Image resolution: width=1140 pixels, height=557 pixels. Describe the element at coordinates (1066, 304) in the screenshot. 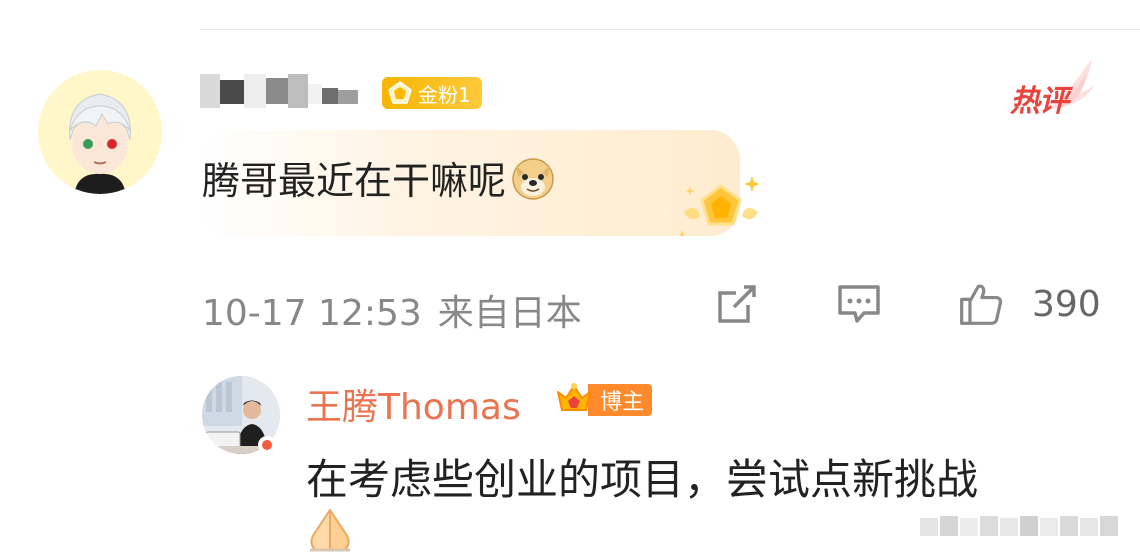

I see `like-count: 390` at that location.